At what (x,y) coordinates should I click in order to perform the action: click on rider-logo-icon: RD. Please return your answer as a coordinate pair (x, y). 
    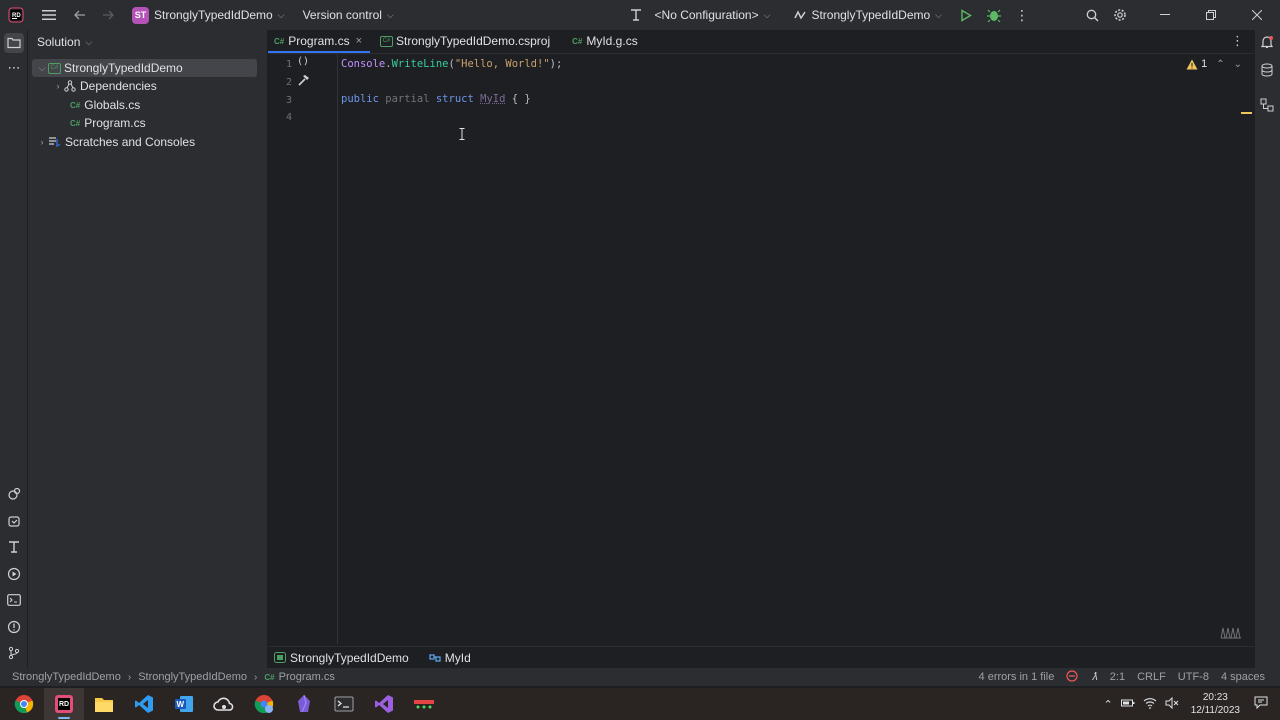
    Looking at the image, I should click on (16, 15).